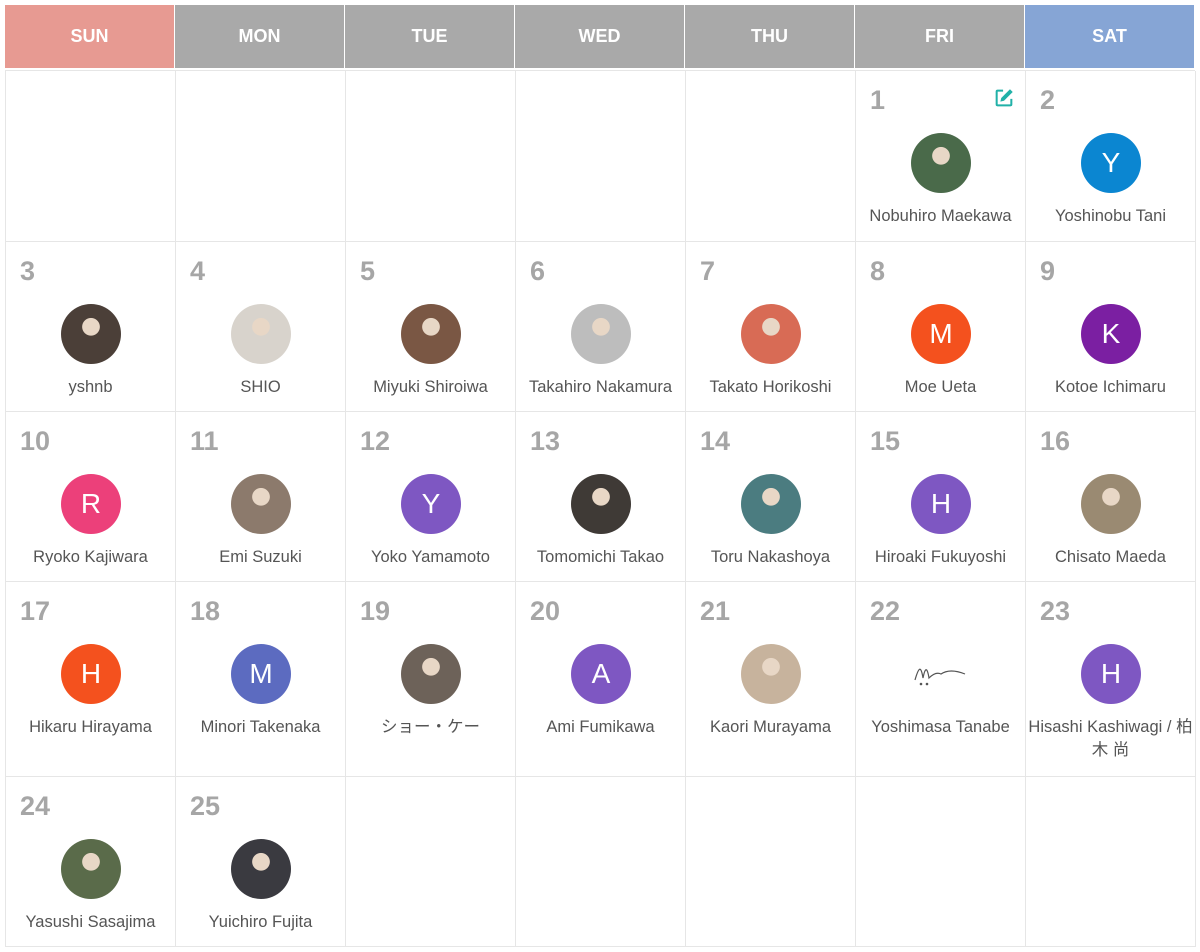 Image resolution: width=1200 pixels, height=952 pixels. Describe the element at coordinates (1110, 216) in the screenshot. I see `user-name: Yoshinobu Tani` at that location.